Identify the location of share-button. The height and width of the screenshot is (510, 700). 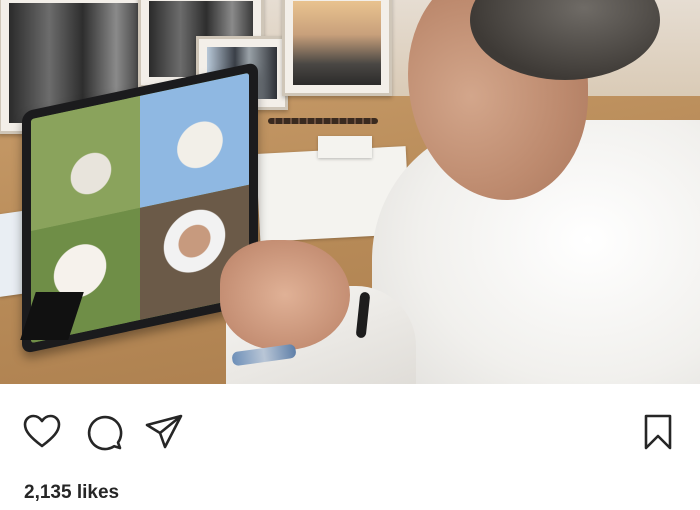
(164, 432).